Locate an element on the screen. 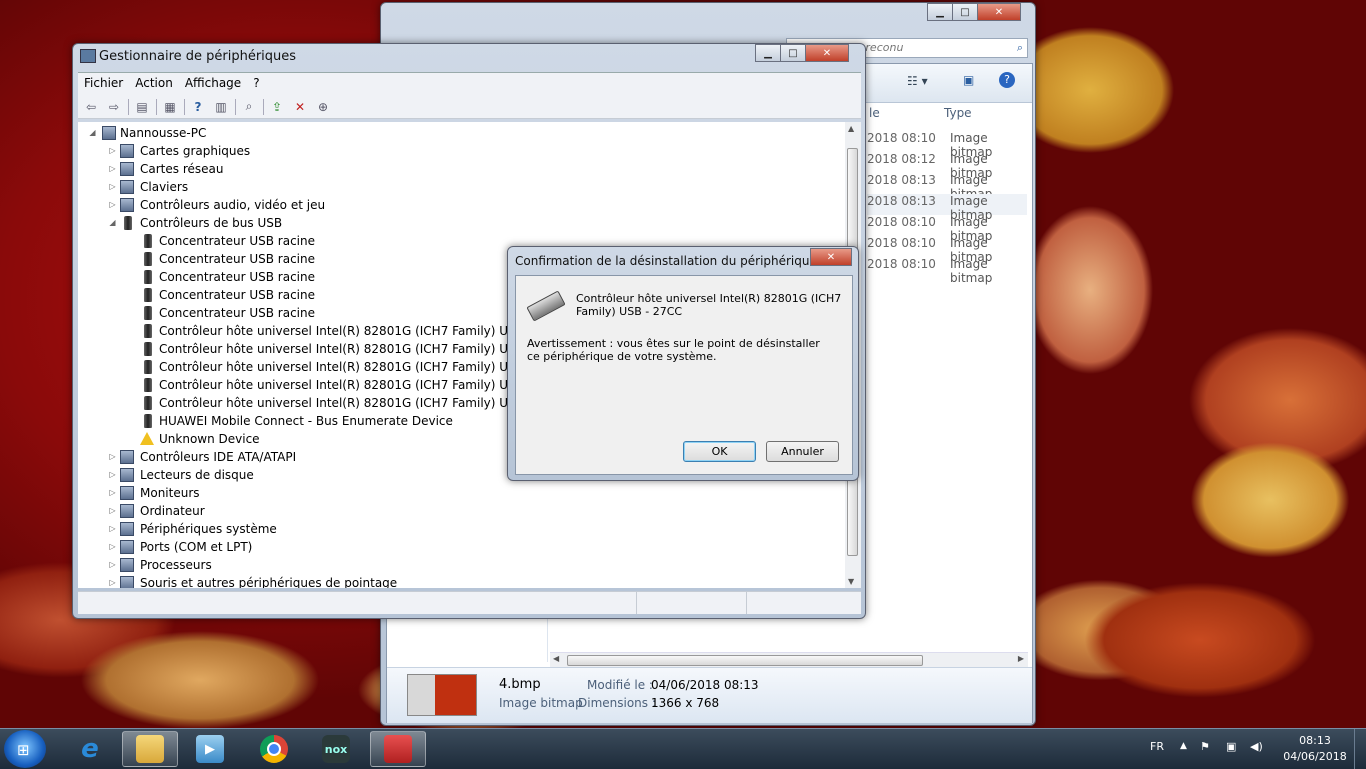  tree-label: Concentrateur USB racine is located at coordinates (237, 259).